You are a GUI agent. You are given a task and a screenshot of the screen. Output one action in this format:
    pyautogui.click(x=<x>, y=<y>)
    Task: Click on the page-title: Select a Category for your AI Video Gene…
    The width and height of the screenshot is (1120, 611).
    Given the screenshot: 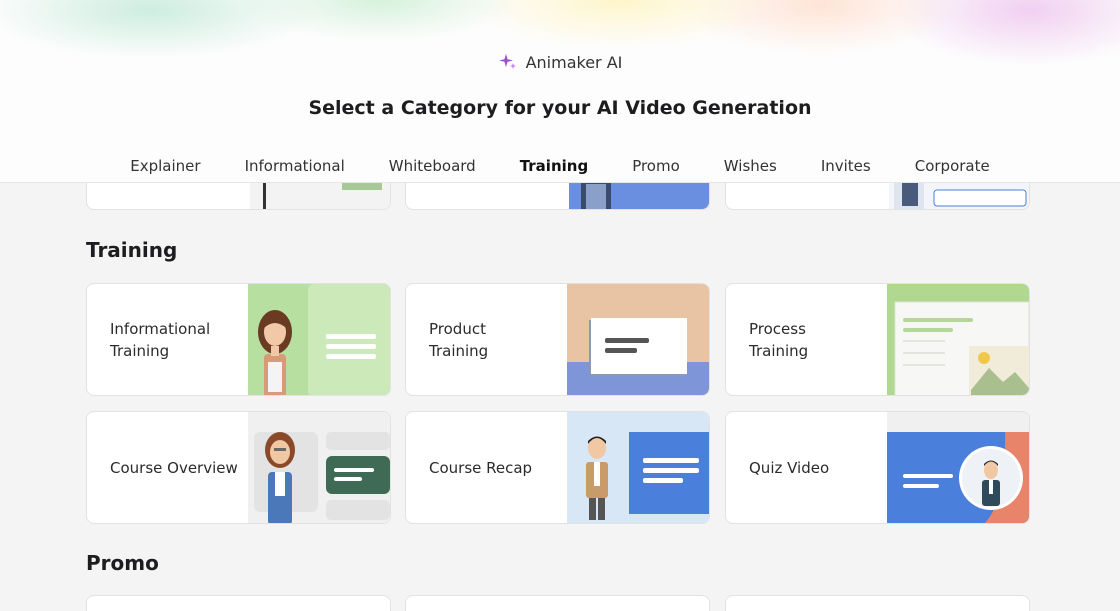 What is the action you would take?
    pyautogui.click(x=560, y=108)
    